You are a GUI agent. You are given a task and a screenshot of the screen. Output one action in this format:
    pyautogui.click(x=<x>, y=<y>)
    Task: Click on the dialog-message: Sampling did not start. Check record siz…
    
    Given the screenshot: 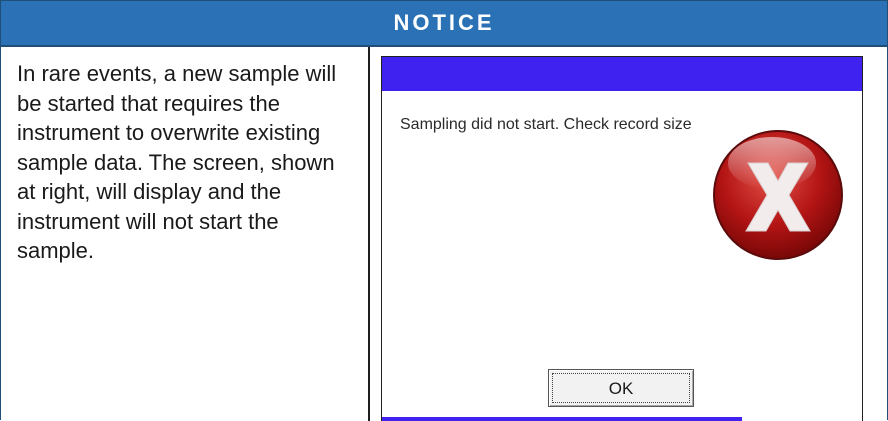 What is the action you would take?
    pyautogui.click(x=546, y=124)
    